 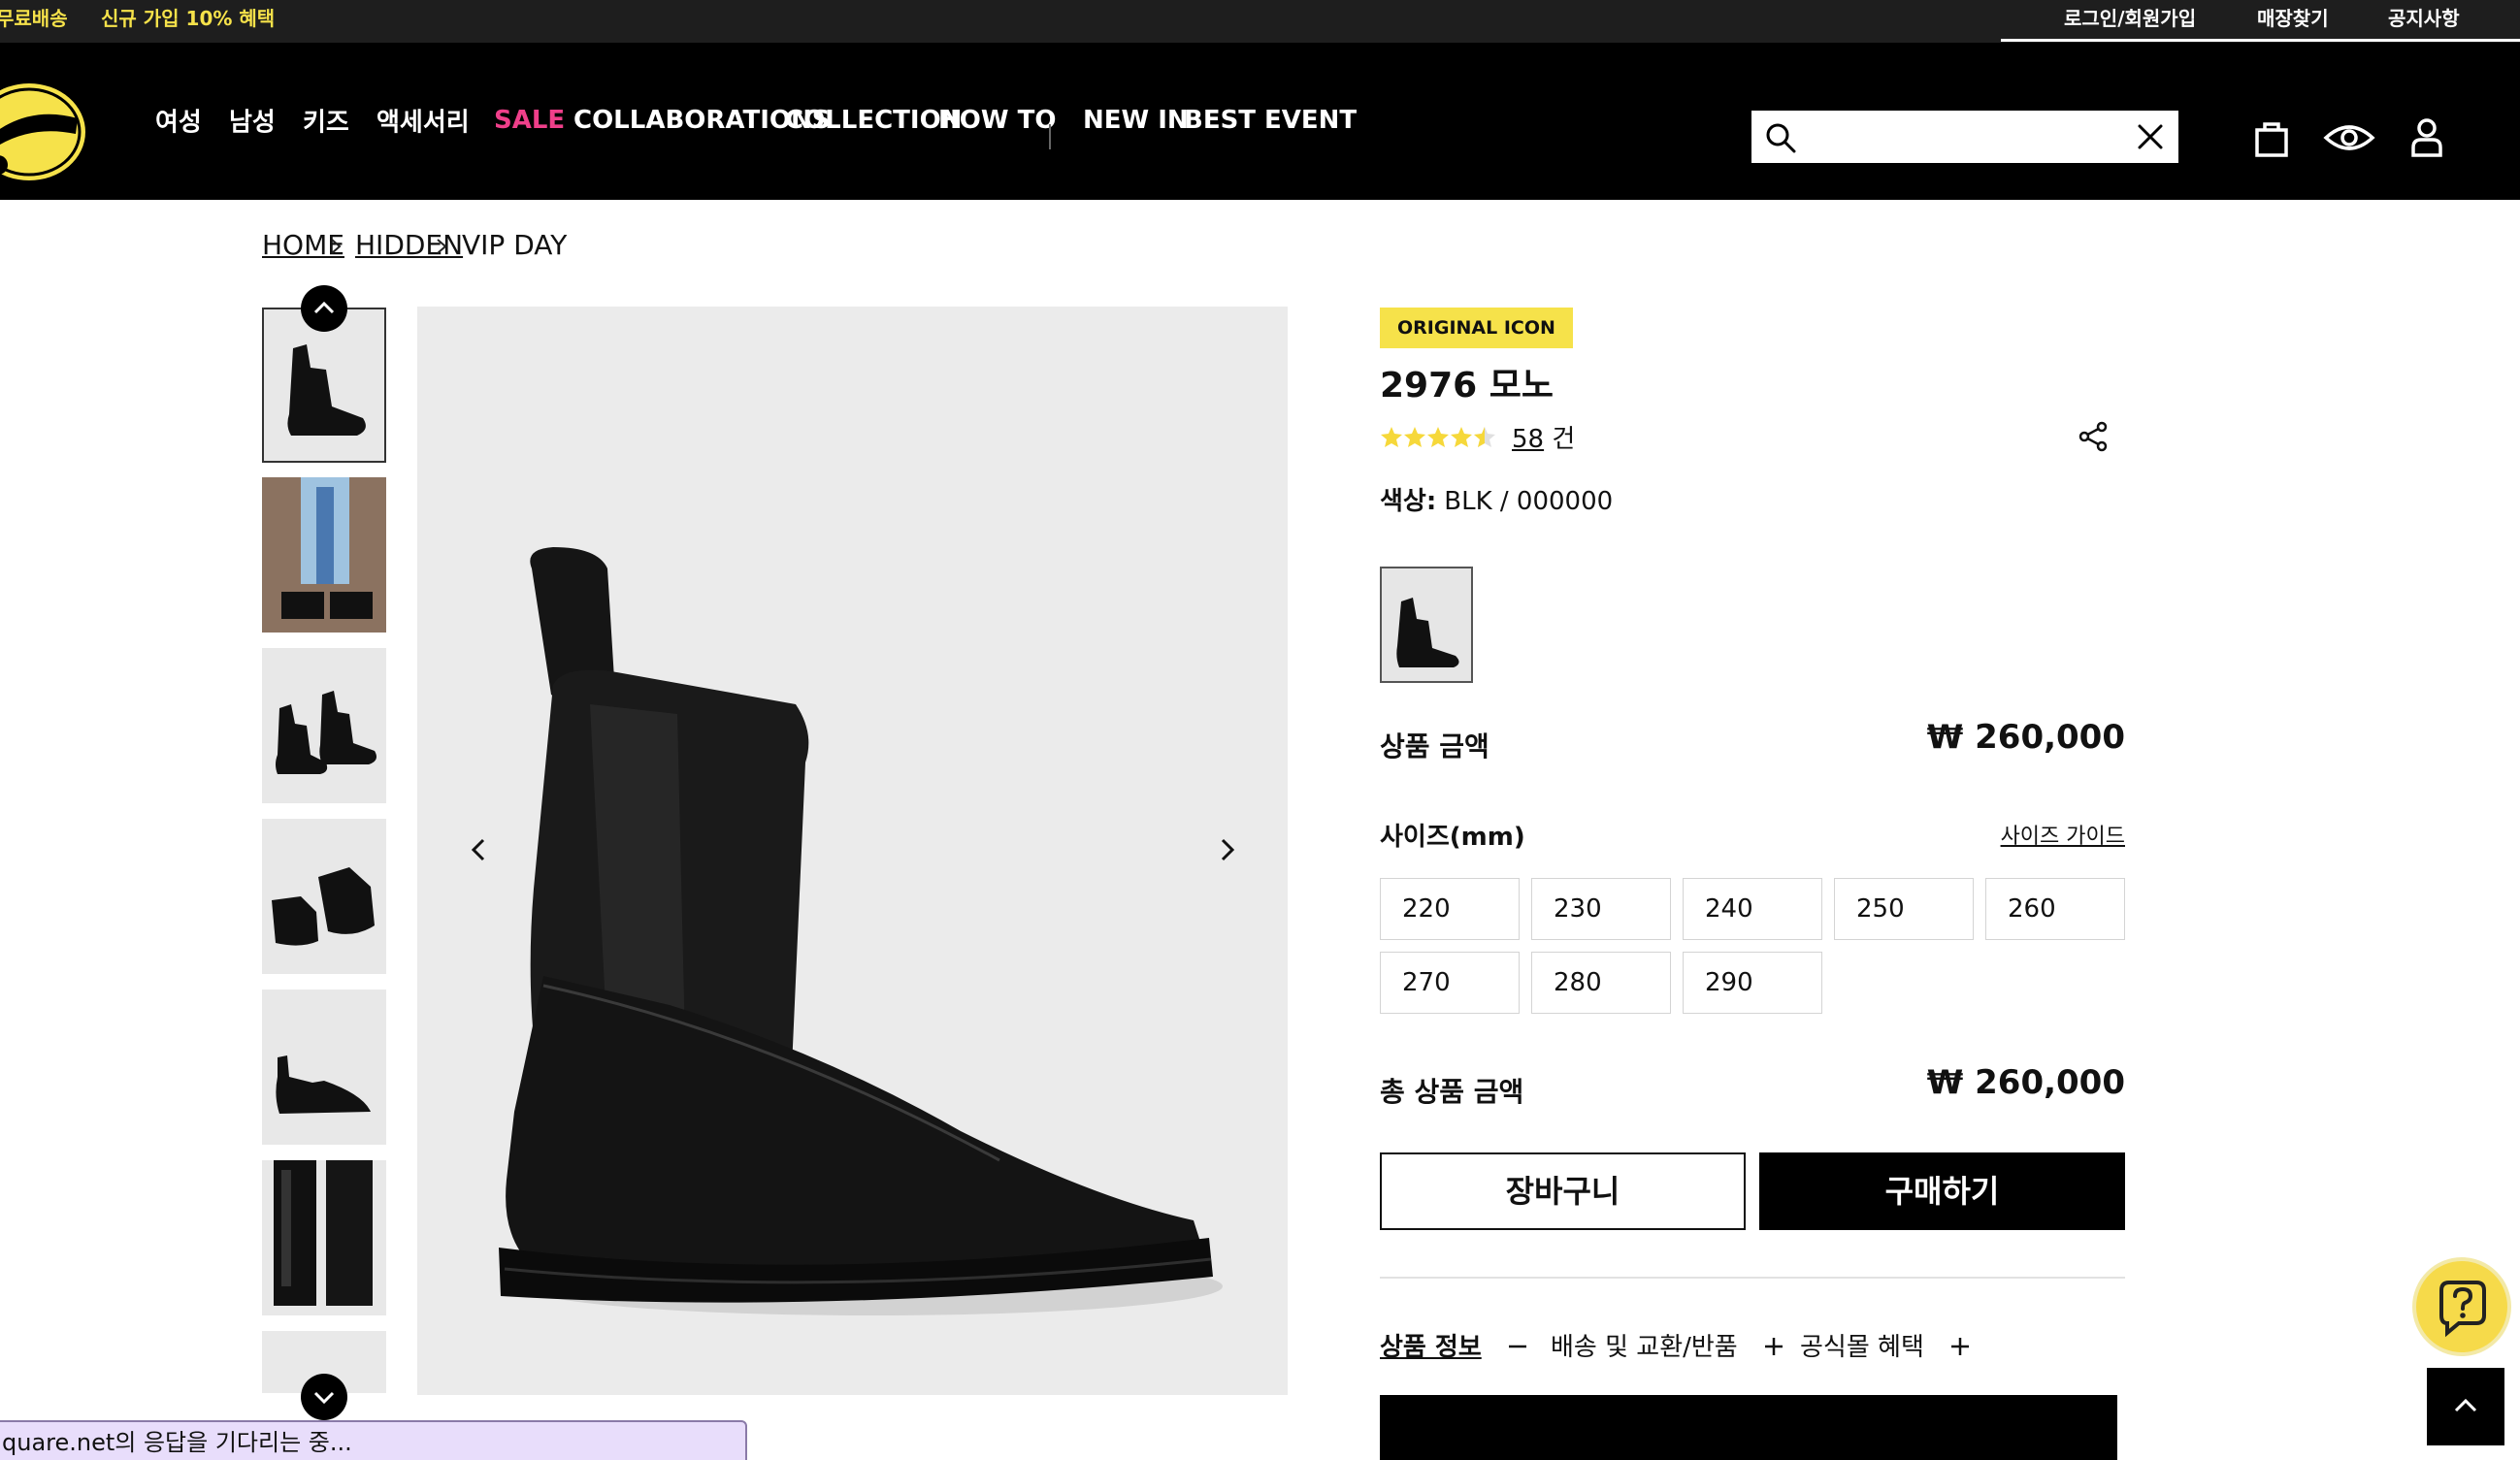 I want to click on breadcrumb-current: VIP DAY, so click(x=515, y=245).